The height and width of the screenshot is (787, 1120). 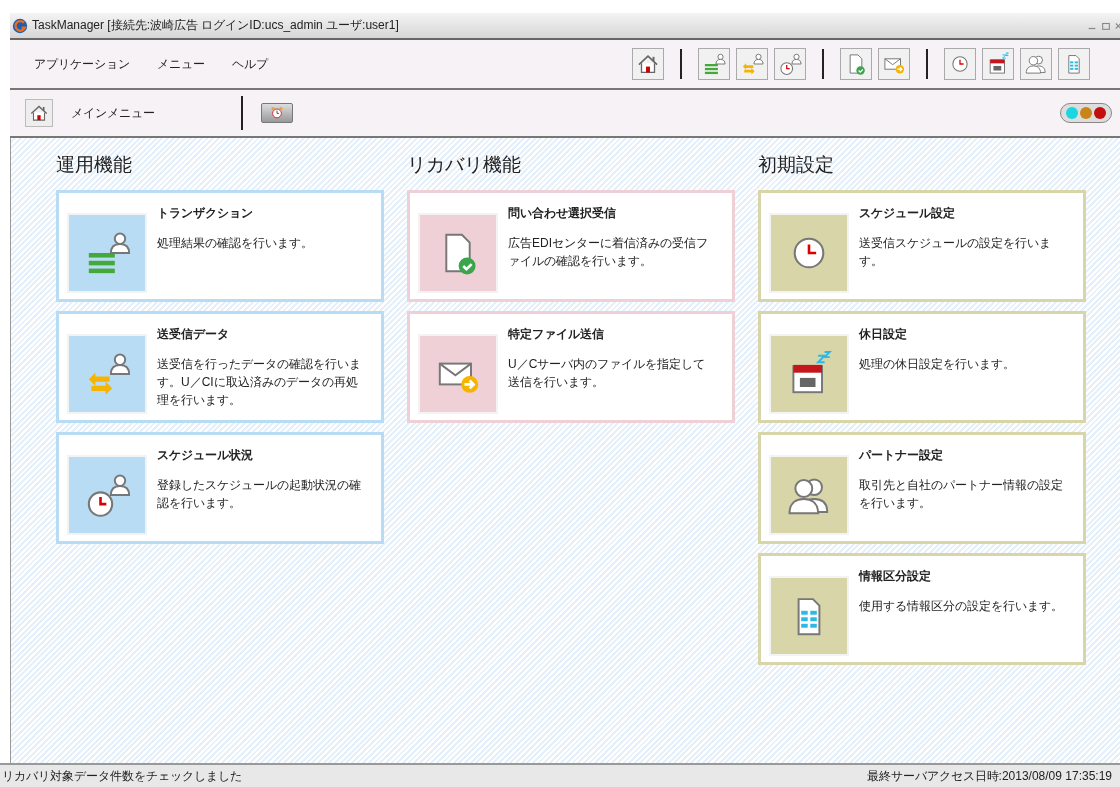 What do you see at coordinates (250, 64) in the screenshot?
I see `menu-item: ヘルプ` at bounding box center [250, 64].